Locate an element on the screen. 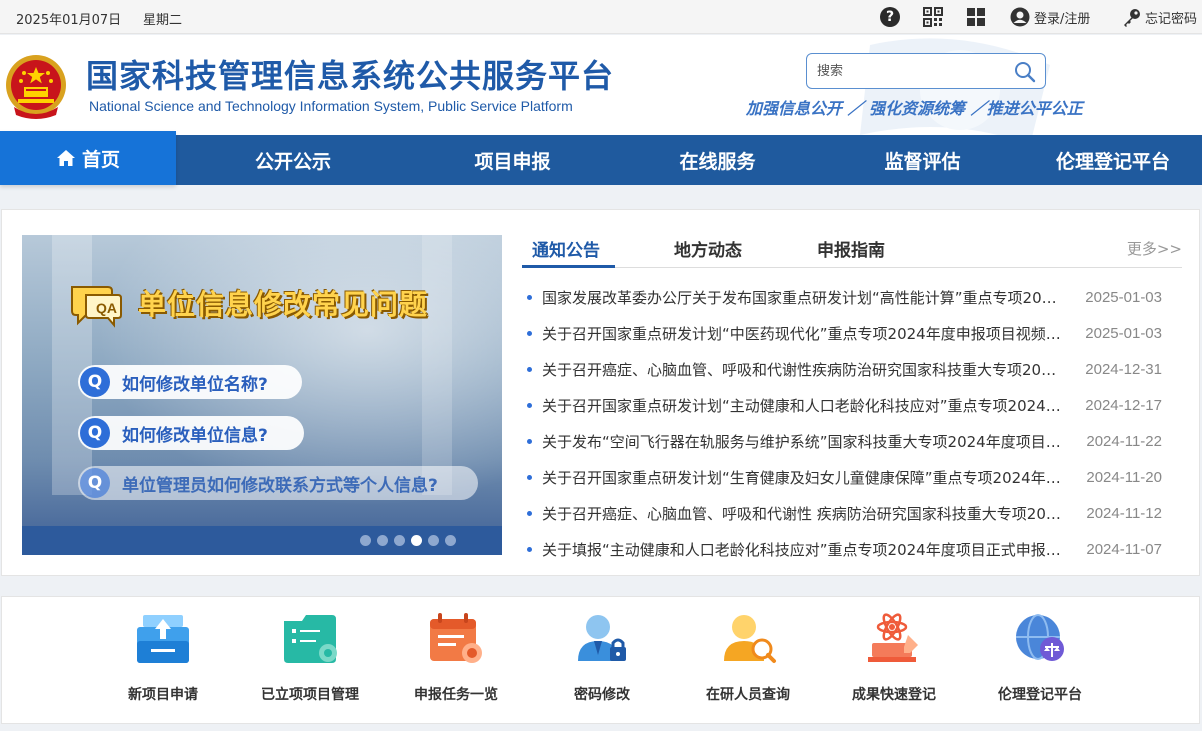  nav-item-label: 在线服务 is located at coordinates (717, 161).